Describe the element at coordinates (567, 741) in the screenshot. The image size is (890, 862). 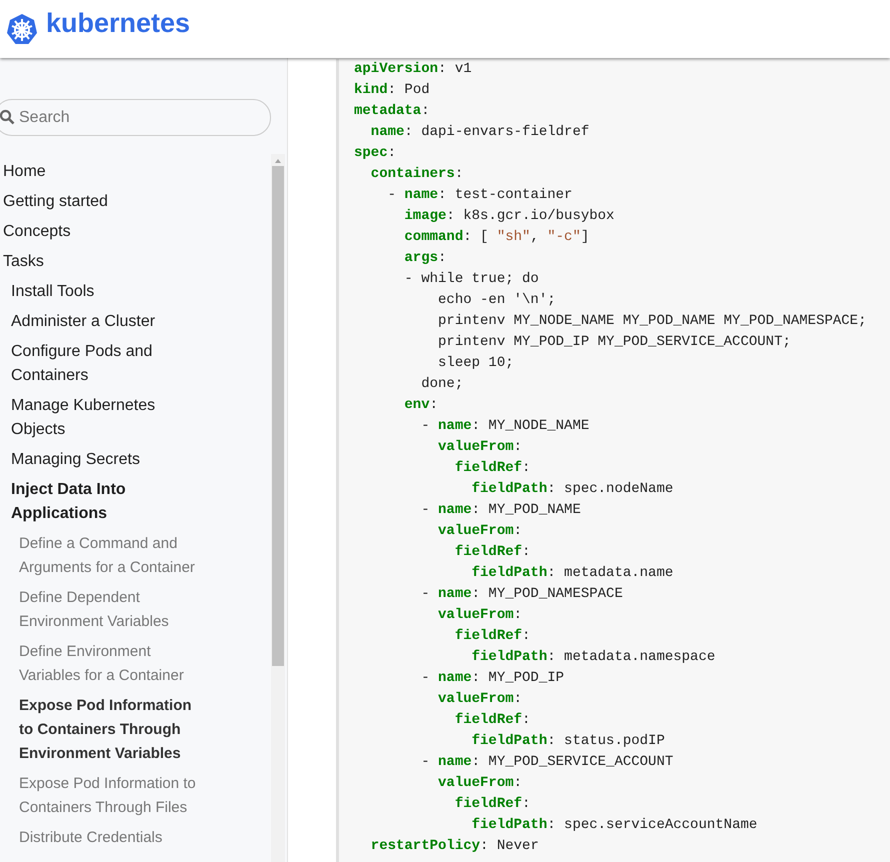
I see `code-line: fieldPath: status.podIP` at that location.